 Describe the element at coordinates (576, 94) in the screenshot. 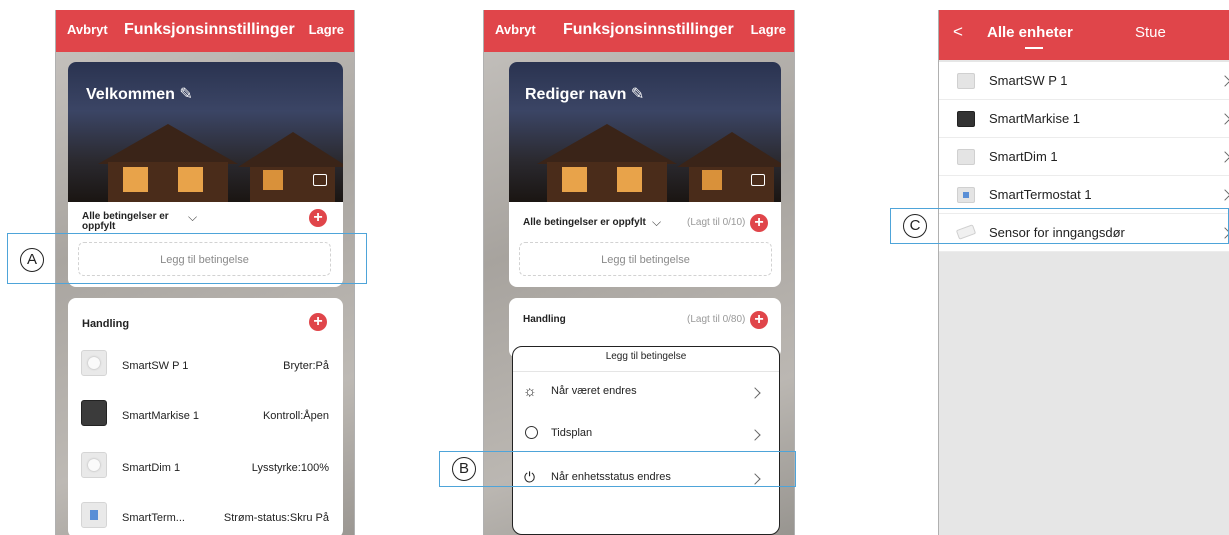

I see `scene-name: Rediger navn` at that location.